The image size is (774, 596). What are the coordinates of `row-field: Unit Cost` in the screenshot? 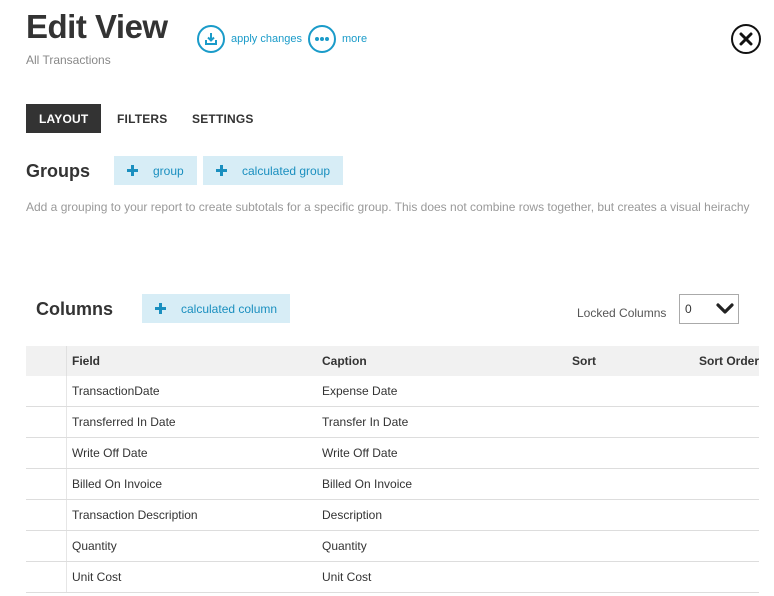 It's located at (97, 577).